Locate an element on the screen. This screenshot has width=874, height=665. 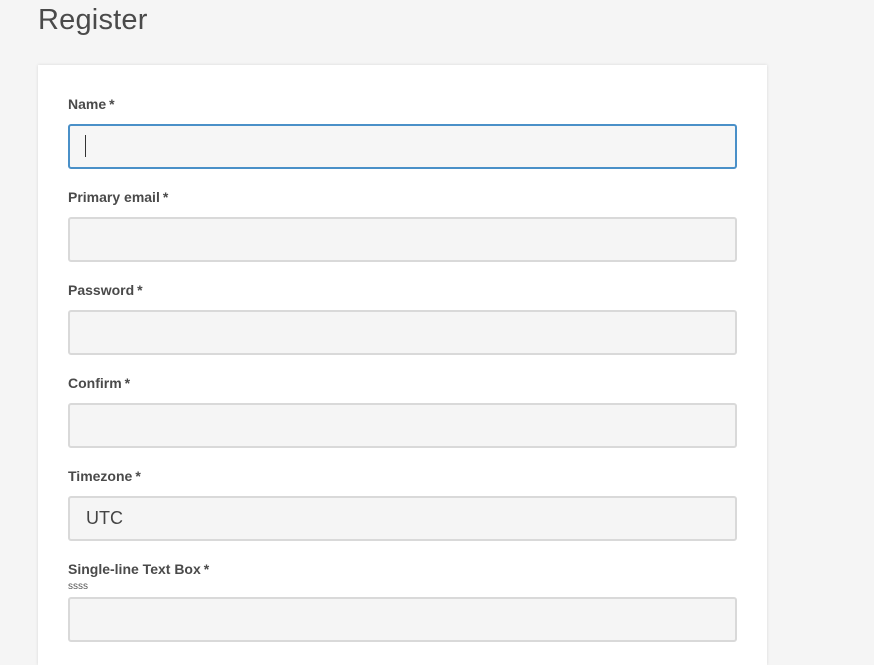
confirm-field-group: Confirm * is located at coordinates (402, 411).